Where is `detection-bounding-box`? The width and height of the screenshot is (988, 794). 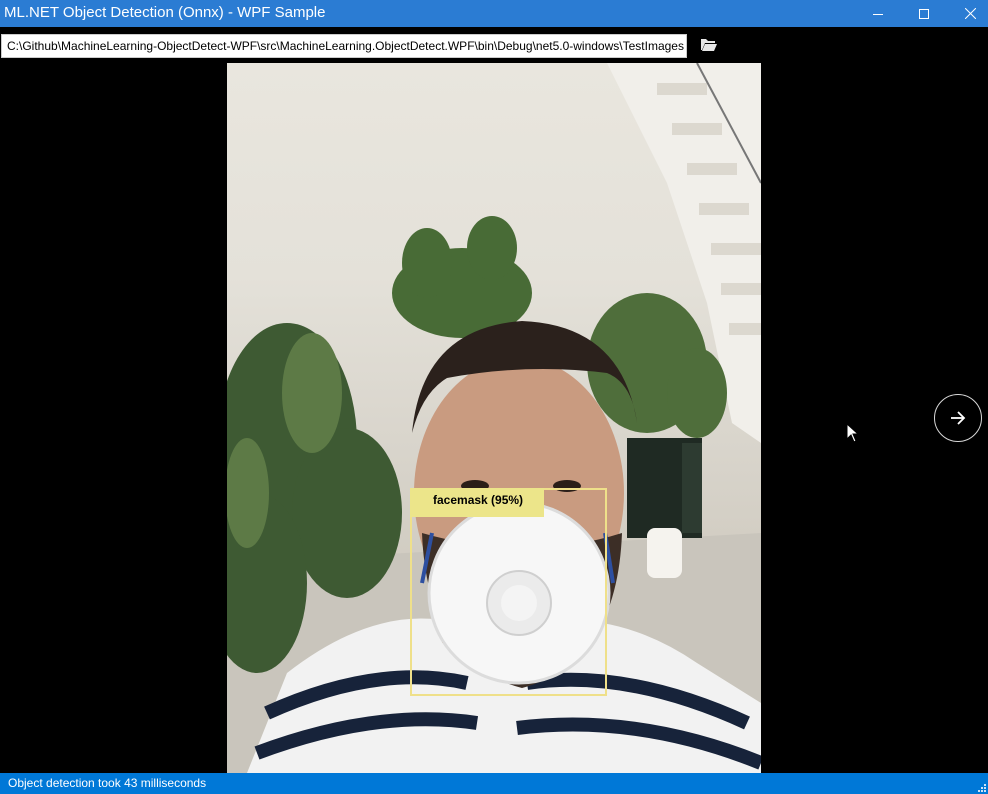
detection-bounding-box is located at coordinates (508, 592).